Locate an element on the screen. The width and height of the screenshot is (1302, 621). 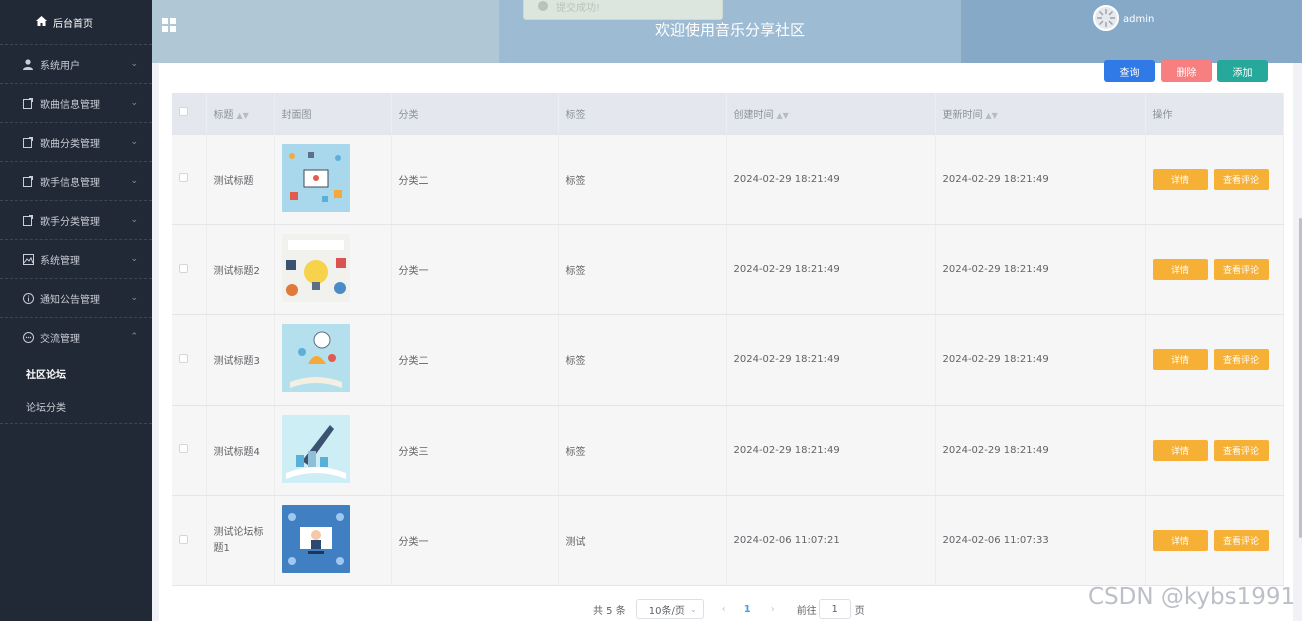
sidebar-item-system-user: 系统用户 ⌄ is located at coordinates (76, 63).